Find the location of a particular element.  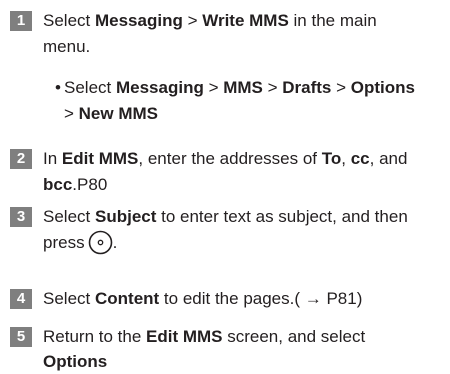

step-number: 1 is located at coordinates (21, 21).